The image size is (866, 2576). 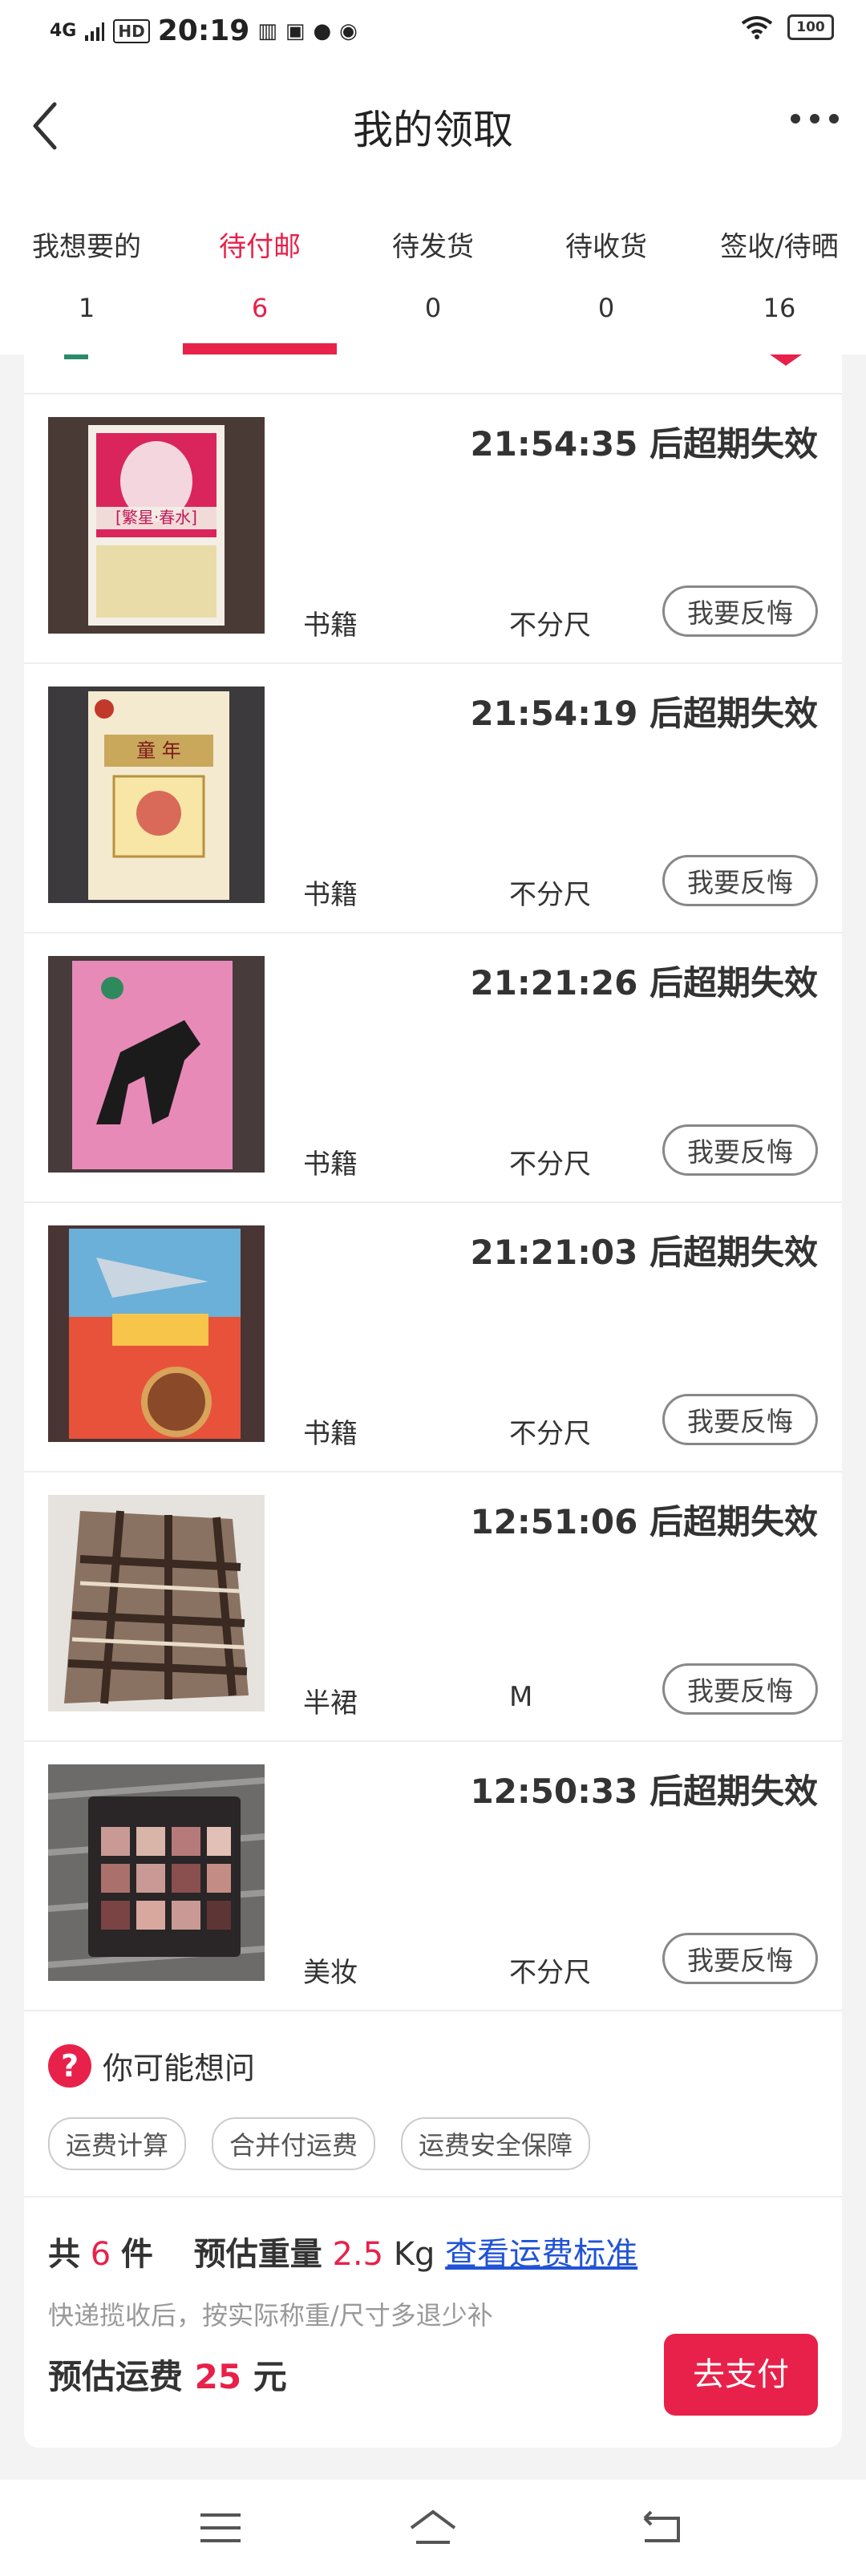 I want to click on tab-label: 我想要的, so click(x=86, y=247).